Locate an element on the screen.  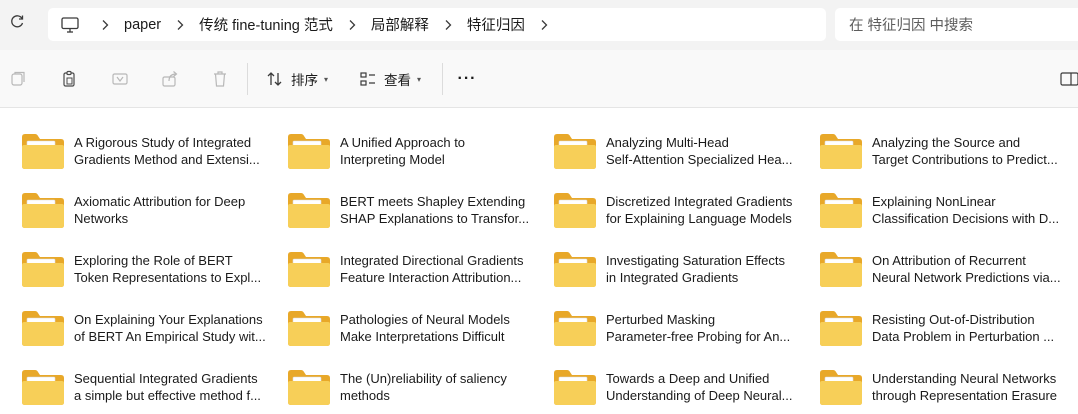
sort-label: 排序 is located at coordinates (304, 80).